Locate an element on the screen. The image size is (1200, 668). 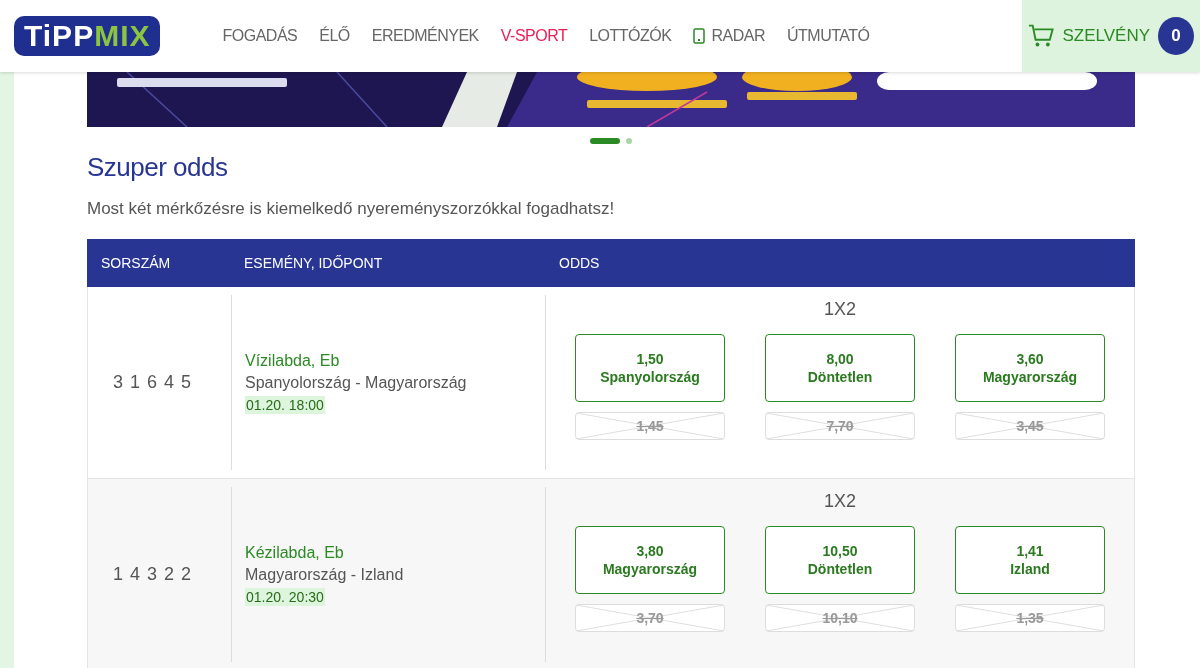
sport-name: Vízilabda, Eb is located at coordinates (292, 360).